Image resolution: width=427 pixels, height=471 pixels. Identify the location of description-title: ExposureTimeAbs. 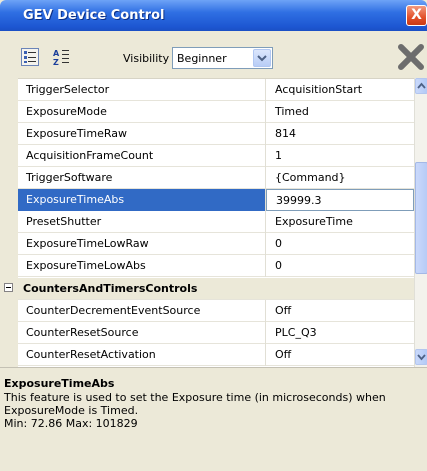
(59, 383).